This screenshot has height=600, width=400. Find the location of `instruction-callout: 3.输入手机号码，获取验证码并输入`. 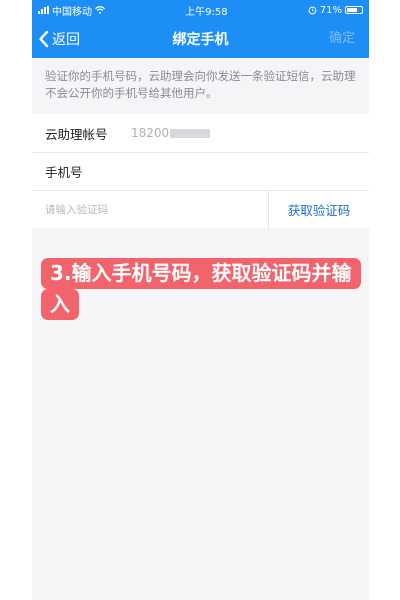

instruction-callout: 3.输入手机号码，获取验证码并输入 is located at coordinates (201, 289).